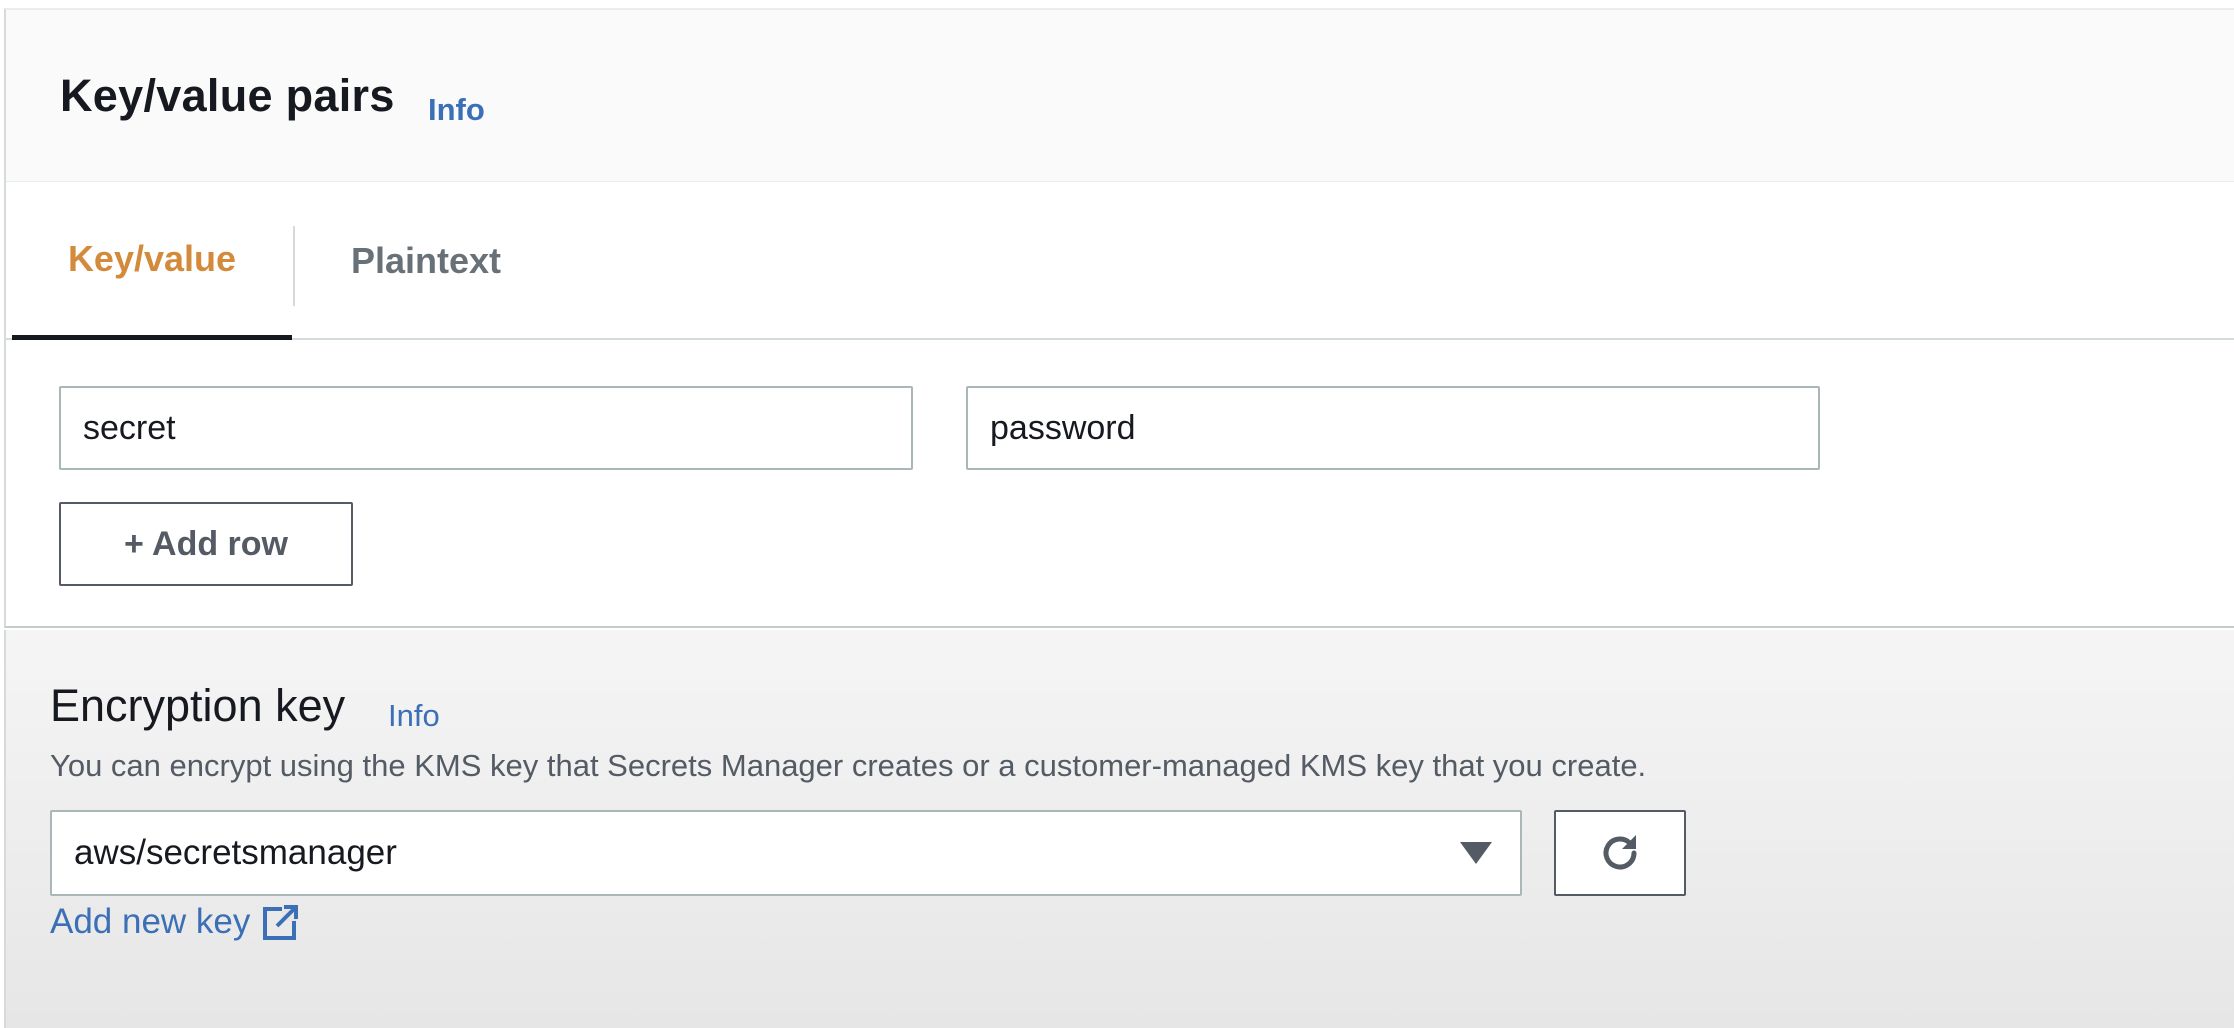  Describe the element at coordinates (414, 716) in the screenshot. I see `encryption-info-link: Info` at that location.